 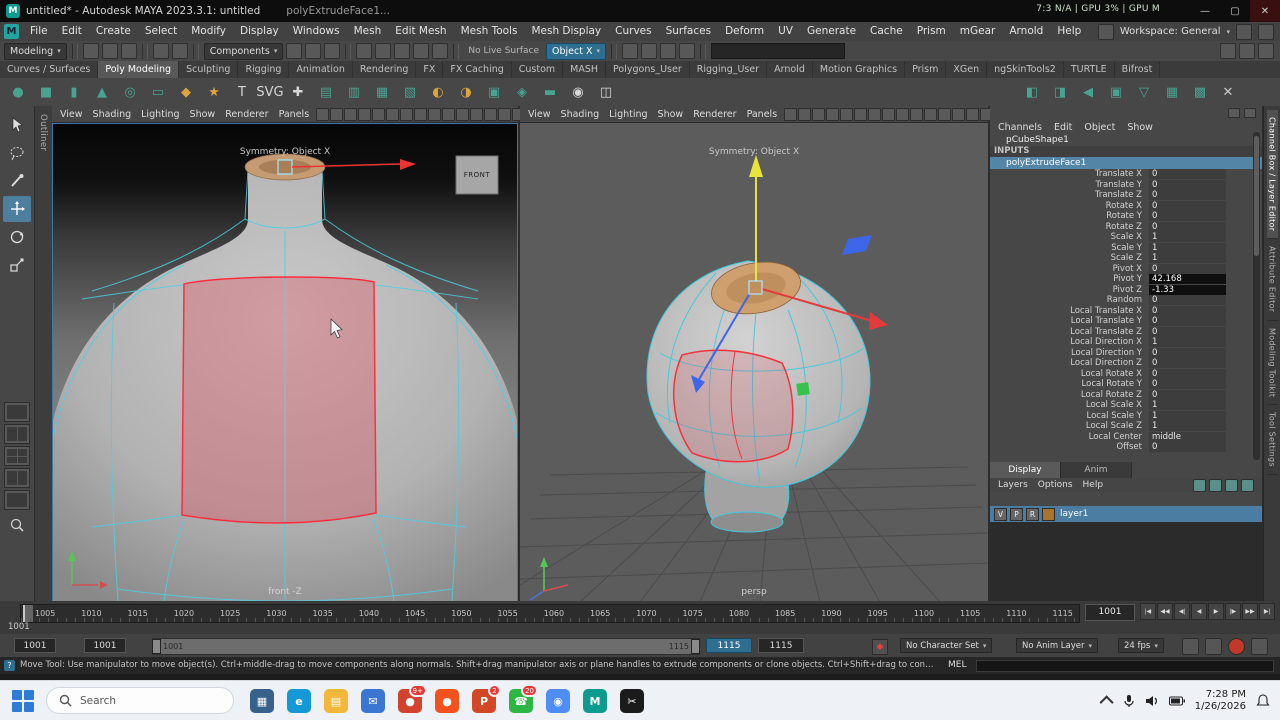 I want to click on shelf-tool-icon: ▲, so click(x=102, y=92).